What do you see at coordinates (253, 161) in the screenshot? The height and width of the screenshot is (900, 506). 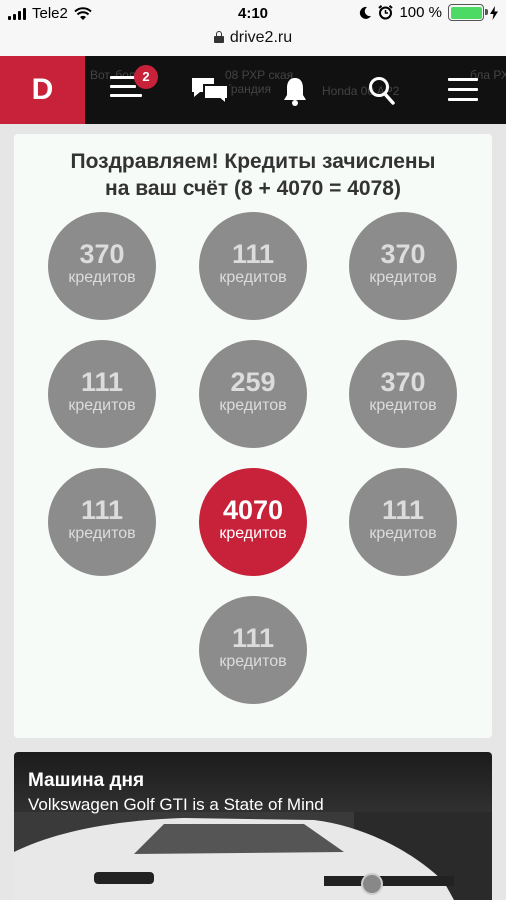 I see `credits-title-line1: Поздравляем! Кредиты зачислены` at bounding box center [253, 161].